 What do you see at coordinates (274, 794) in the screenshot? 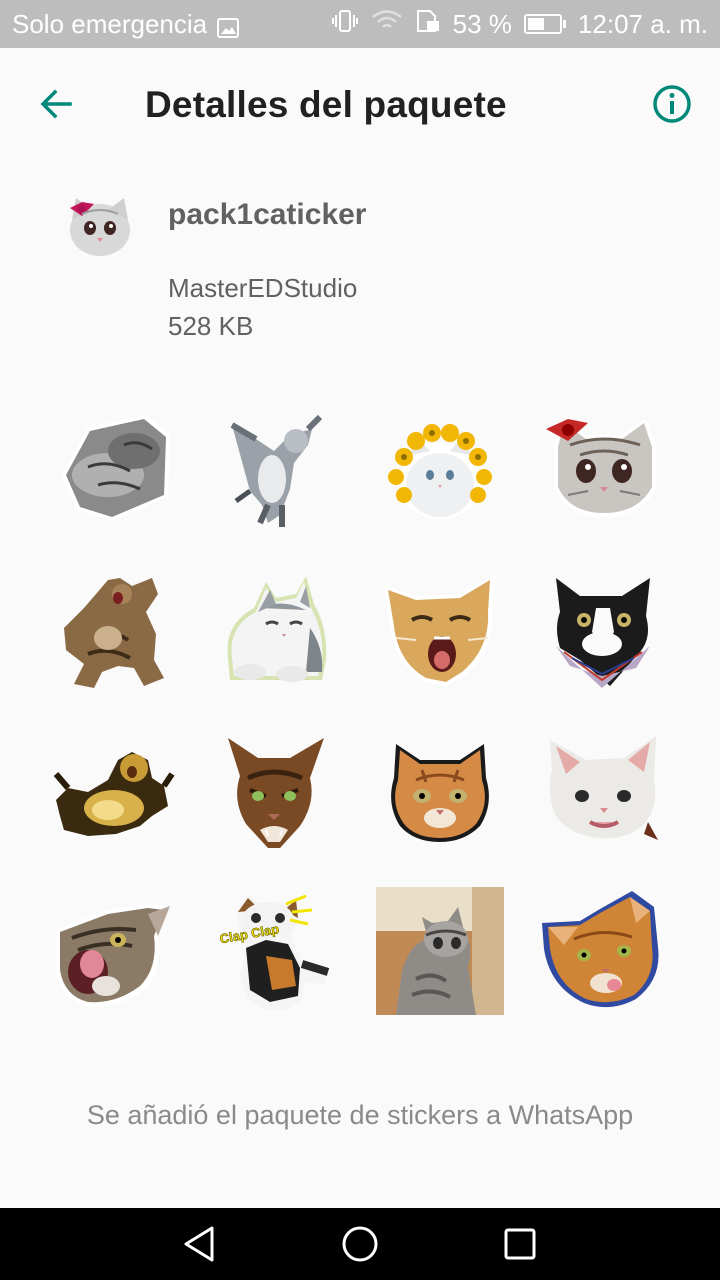
I see `sticker-angry-tabby` at bounding box center [274, 794].